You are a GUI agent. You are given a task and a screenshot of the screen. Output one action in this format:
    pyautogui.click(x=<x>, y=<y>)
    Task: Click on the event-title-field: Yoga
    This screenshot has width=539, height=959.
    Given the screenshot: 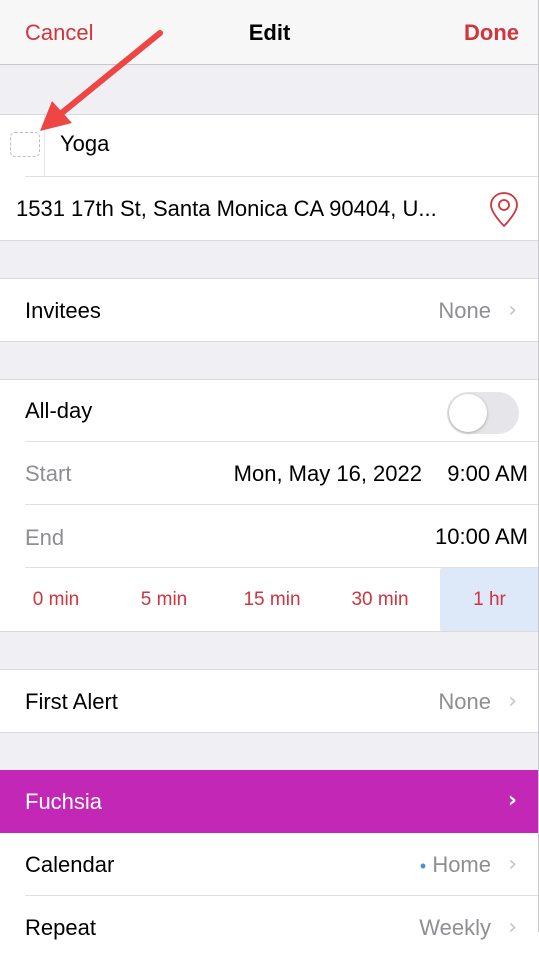 What is the action you would take?
    pyautogui.click(x=84, y=144)
    